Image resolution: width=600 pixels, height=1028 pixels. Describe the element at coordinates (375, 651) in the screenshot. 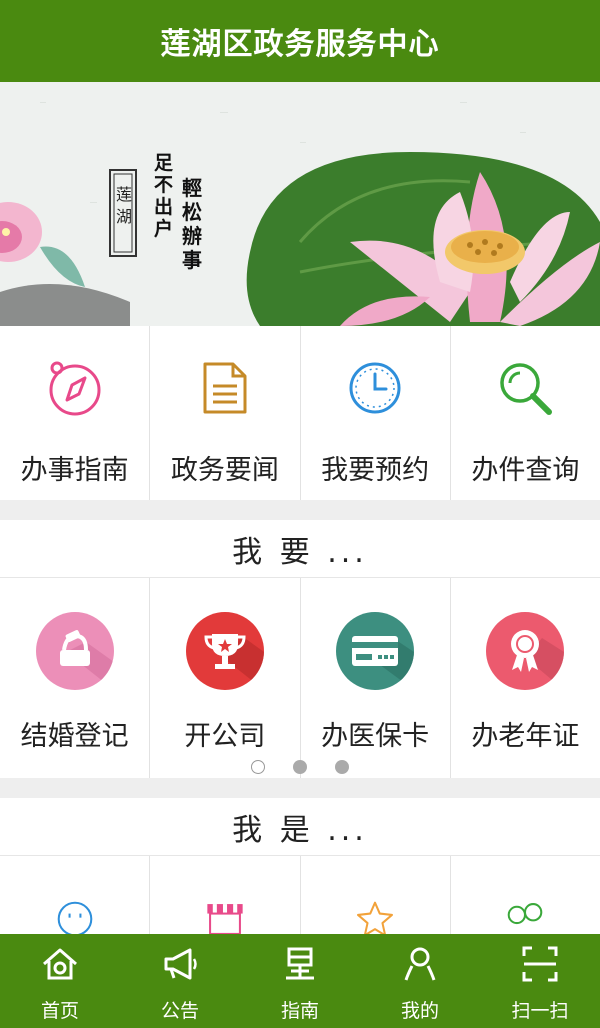

I see `card-icon` at that location.